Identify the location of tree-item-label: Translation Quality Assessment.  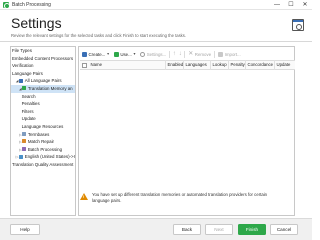
(43, 164).